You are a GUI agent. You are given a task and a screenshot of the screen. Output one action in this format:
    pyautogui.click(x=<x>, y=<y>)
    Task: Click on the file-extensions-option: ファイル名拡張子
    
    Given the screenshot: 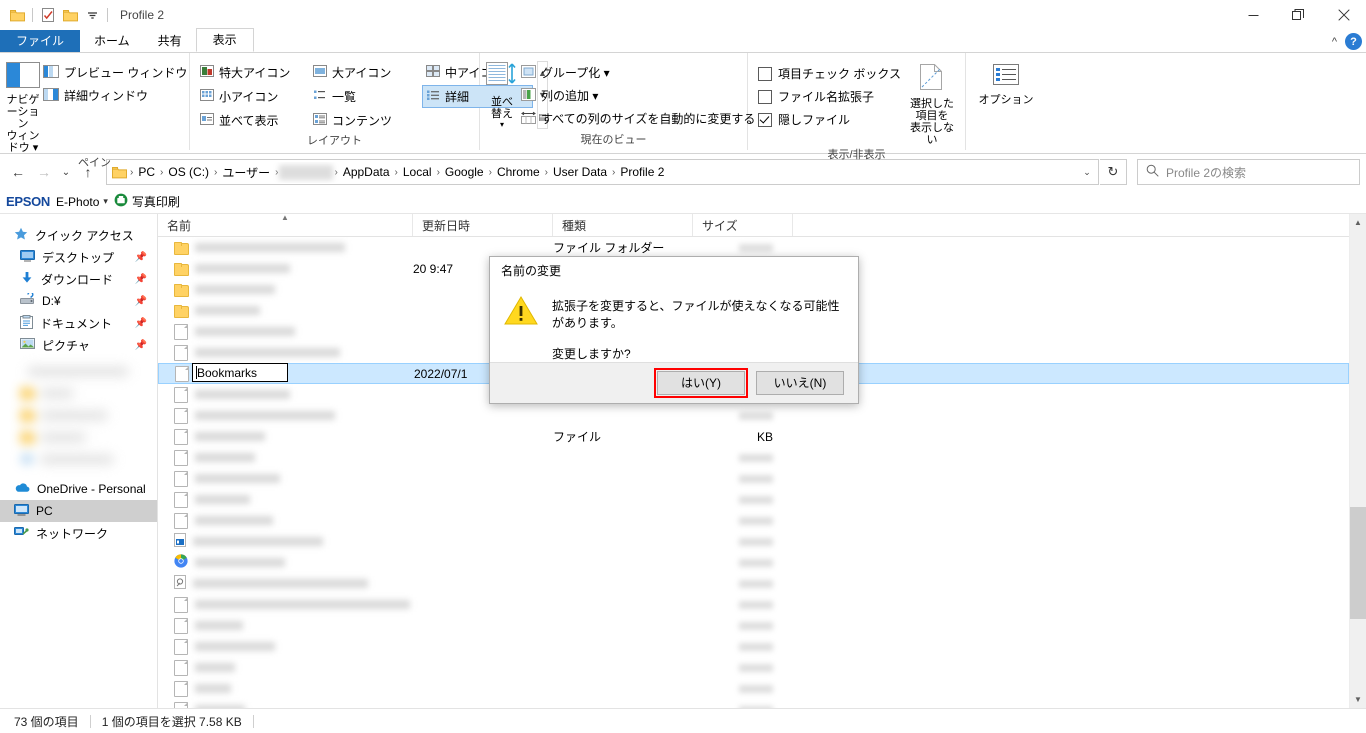 What is the action you would take?
    pyautogui.click(x=829, y=96)
    